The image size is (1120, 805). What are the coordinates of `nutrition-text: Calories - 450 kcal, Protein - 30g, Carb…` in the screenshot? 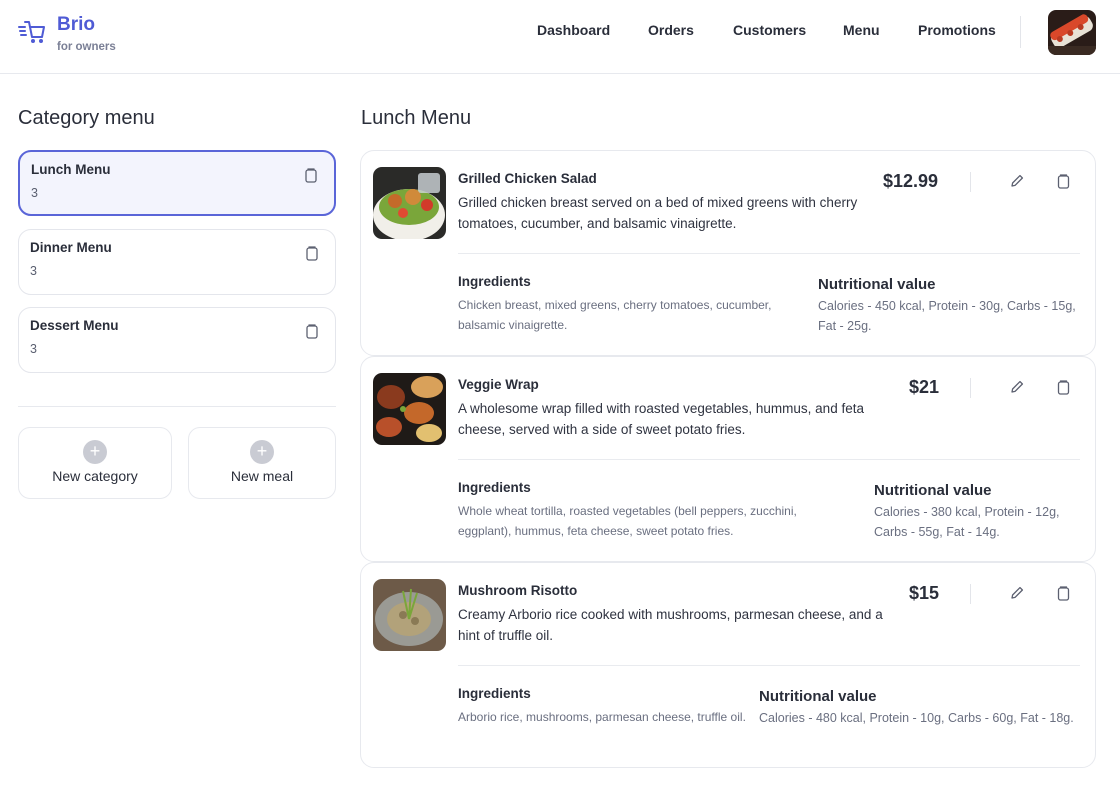 It's located at (947, 316).